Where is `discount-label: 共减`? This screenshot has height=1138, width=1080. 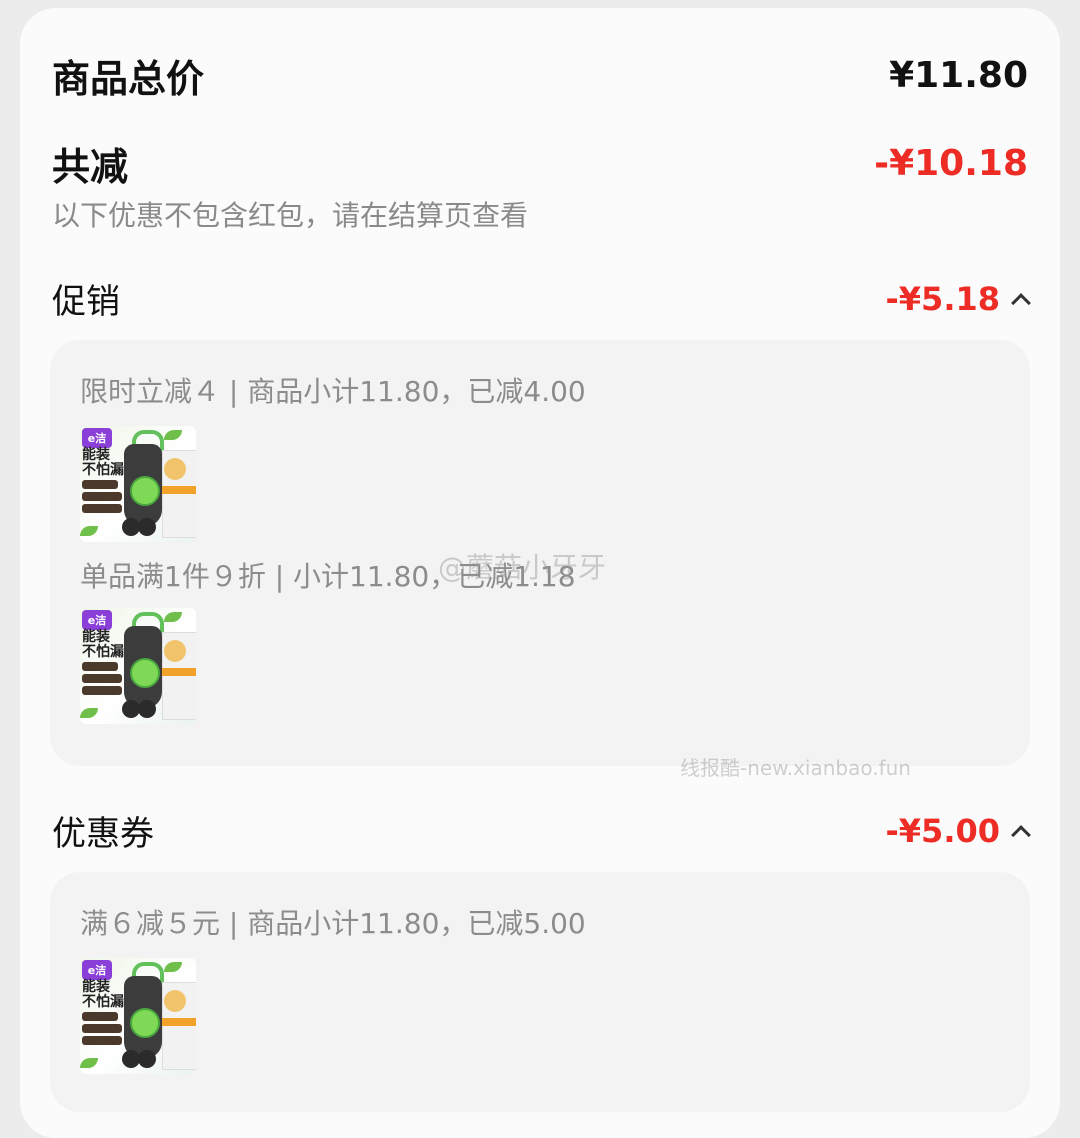
discount-label: 共减 is located at coordinates (90, 167).